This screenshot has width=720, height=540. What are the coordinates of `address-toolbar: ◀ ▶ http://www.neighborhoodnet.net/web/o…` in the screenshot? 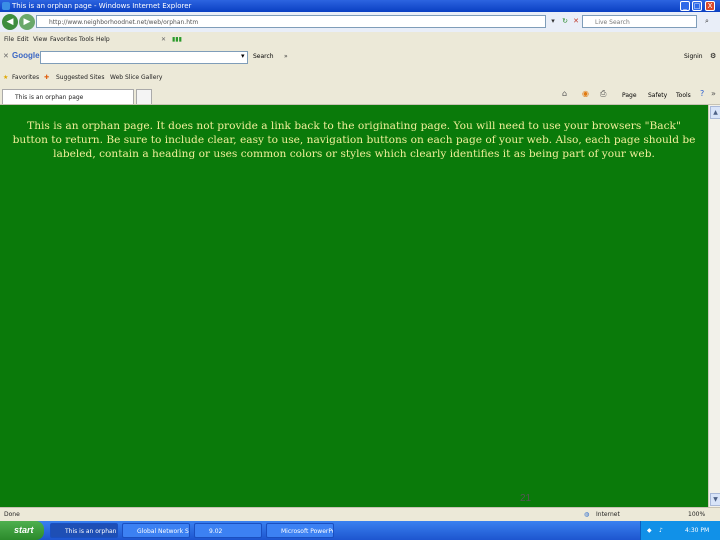 It's located at (360, 22).